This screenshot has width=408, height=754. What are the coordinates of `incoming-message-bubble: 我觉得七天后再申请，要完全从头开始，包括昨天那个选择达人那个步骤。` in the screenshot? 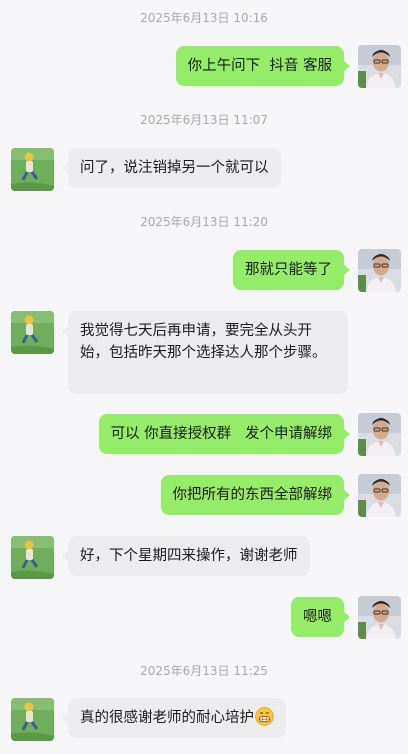 It's located at (205, 352).